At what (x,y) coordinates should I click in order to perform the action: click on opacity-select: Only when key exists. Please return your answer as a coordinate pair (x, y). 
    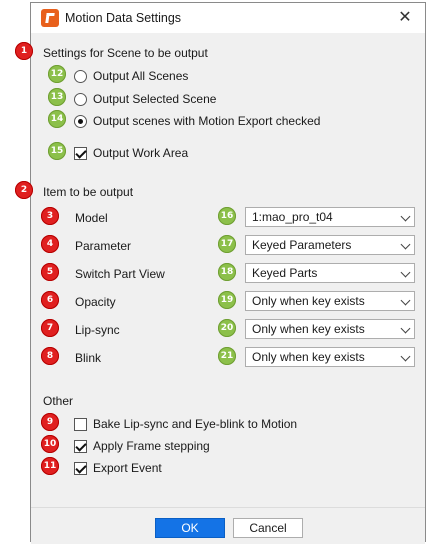
    Looking at the image, I should click on (330, 301).